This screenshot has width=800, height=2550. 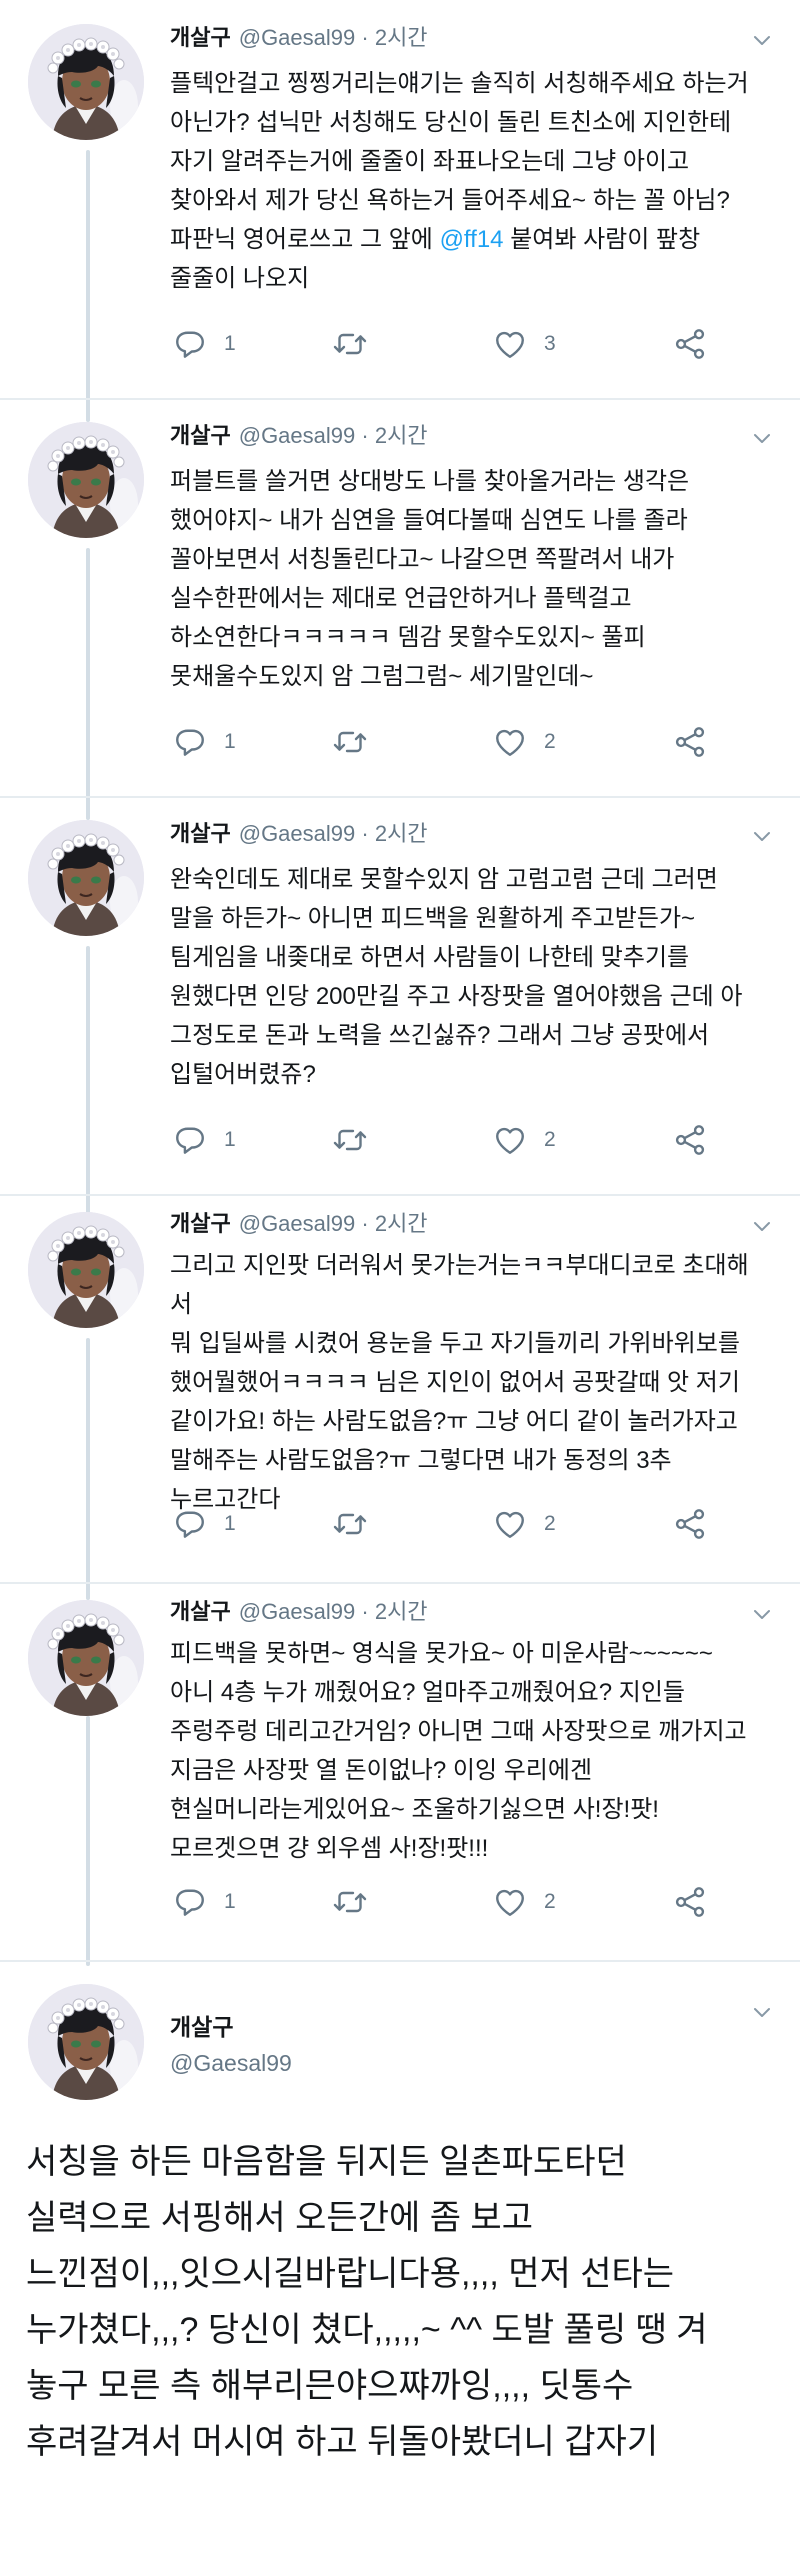 What do you see at coordinates (452, 344) in the screenshot?
I see `tweet-actions: 13` at bounding box center [452, 344].